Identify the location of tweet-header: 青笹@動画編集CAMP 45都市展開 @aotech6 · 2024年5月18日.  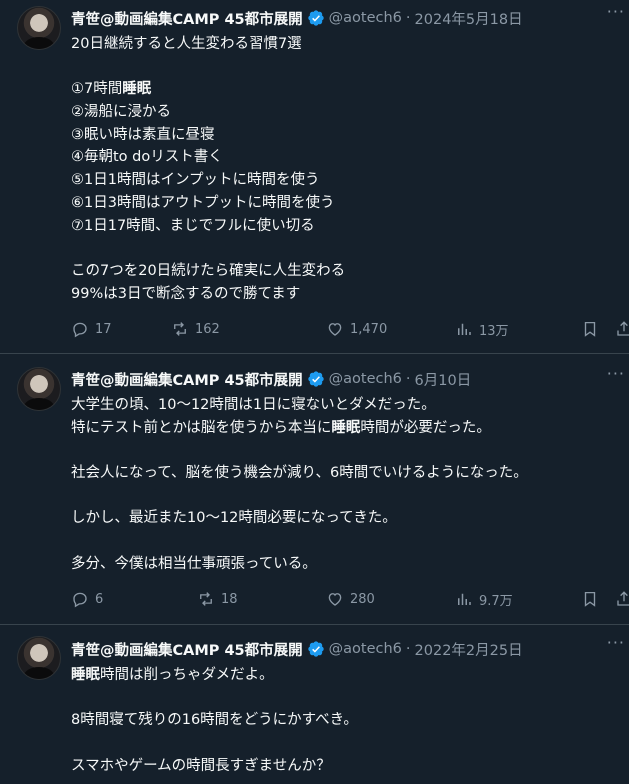
(297, 18).